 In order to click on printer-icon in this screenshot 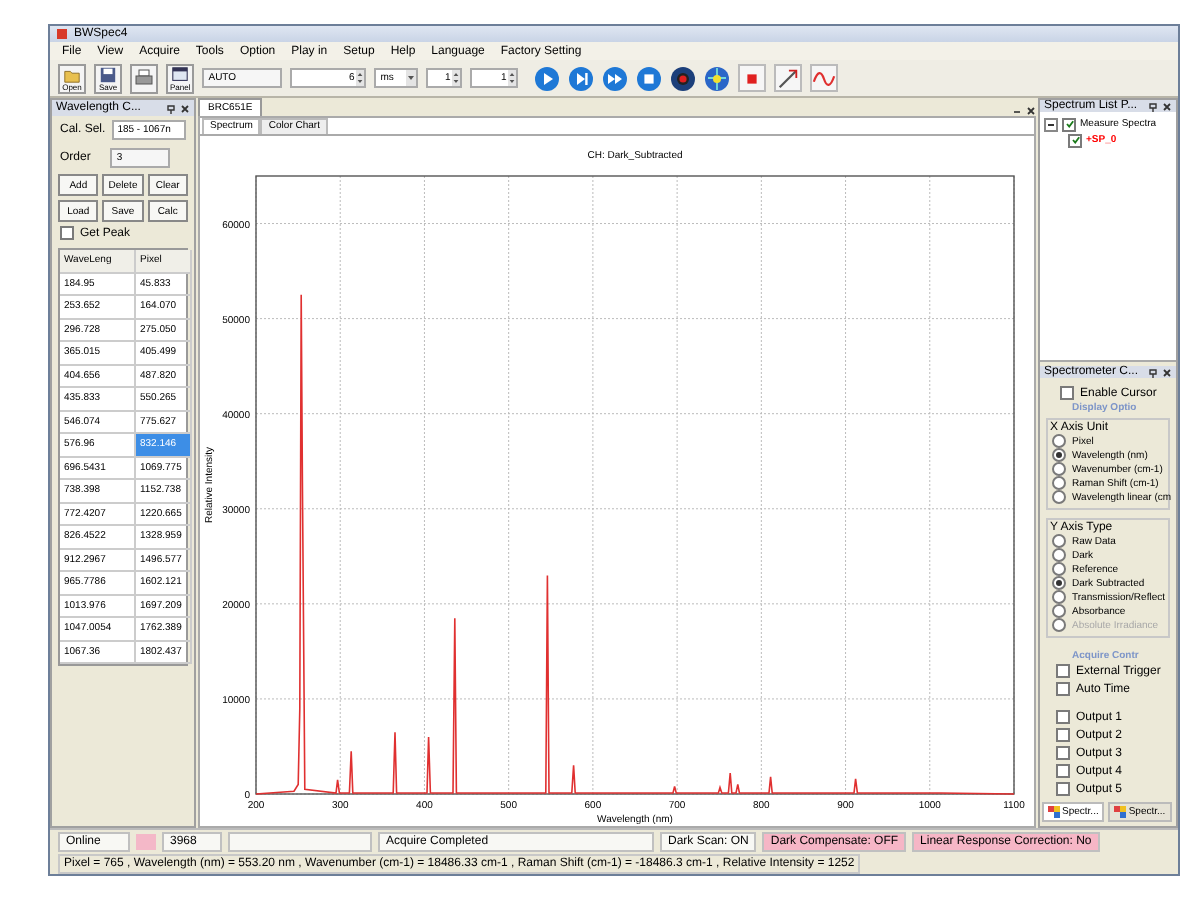, I will do `click(144, 78)`.